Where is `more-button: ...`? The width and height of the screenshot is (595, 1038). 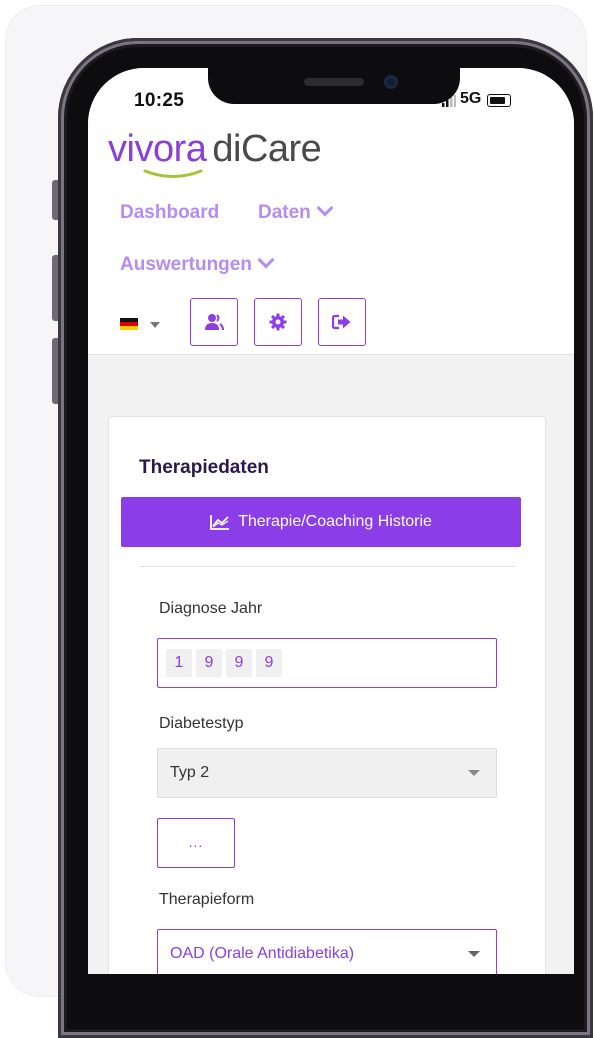
more-button: ... is located at coordinates (196, 843).